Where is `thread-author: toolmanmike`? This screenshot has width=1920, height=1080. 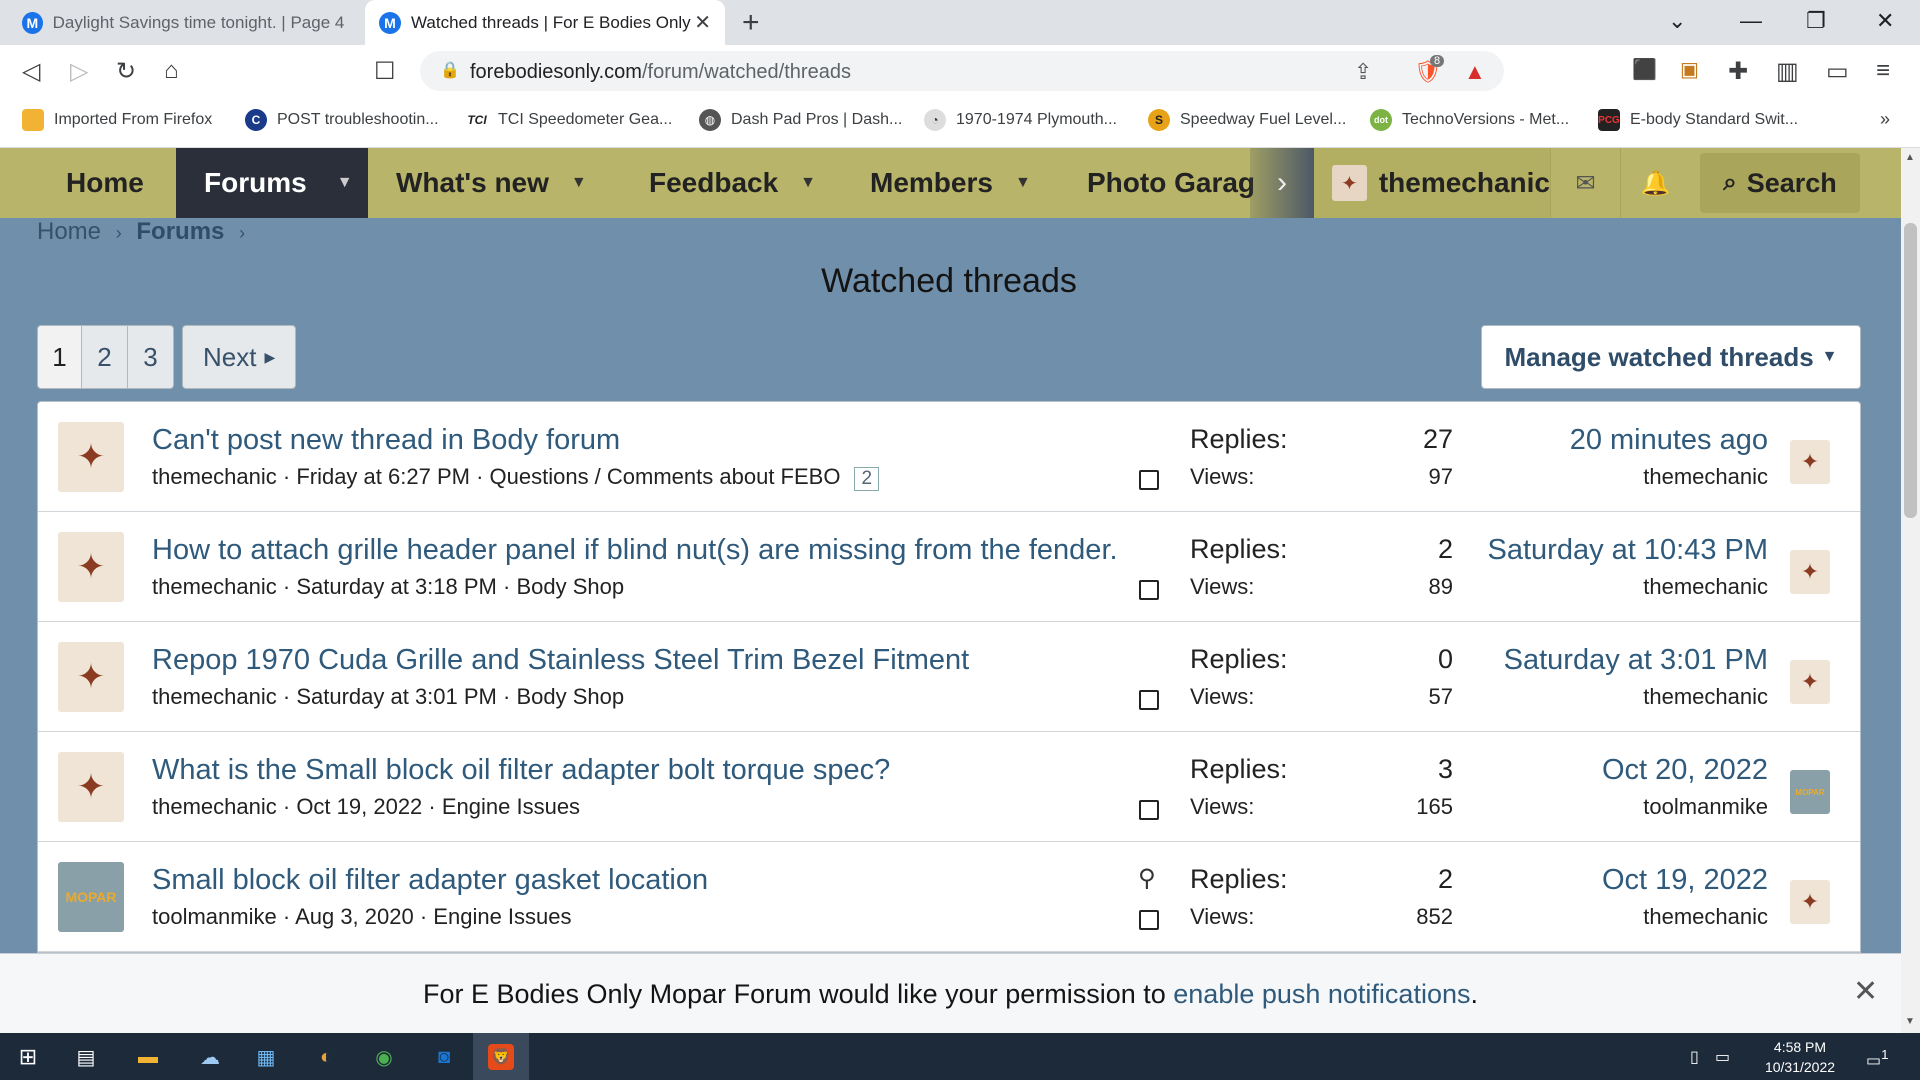
thread-author: toolmanmike is located at coordinates (214, 916).